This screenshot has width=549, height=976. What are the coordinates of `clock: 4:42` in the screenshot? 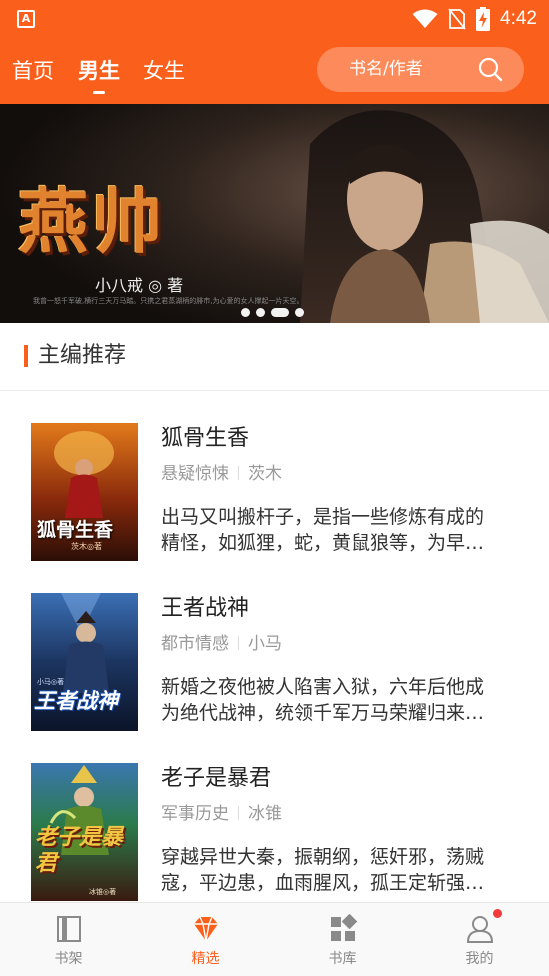 It's located at (518, 18).